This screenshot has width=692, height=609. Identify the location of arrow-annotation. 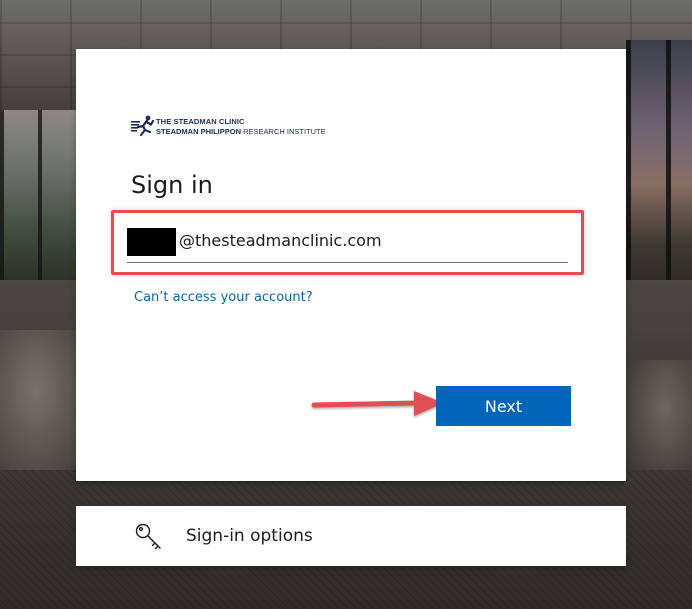
(377, 403).